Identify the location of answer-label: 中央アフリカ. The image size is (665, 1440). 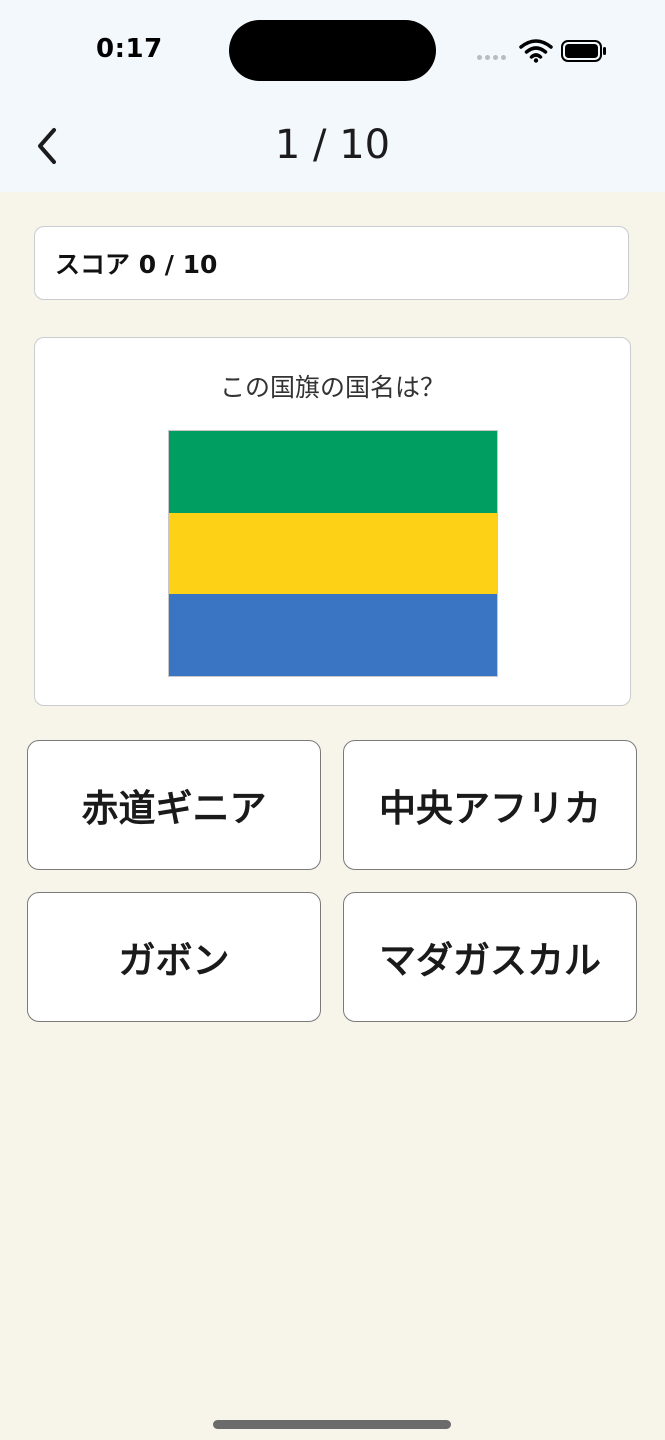
(490, 808).